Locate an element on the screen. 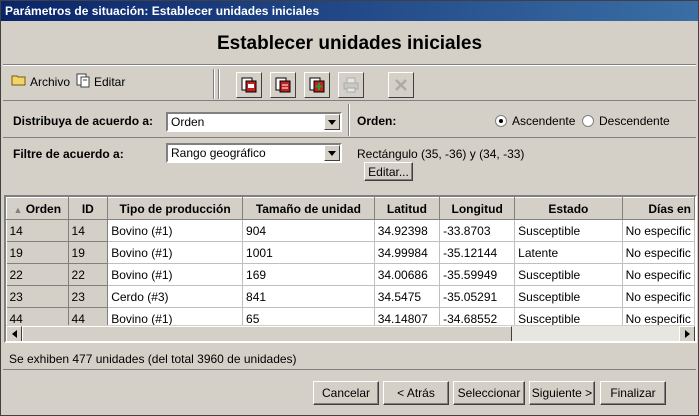 The width and height of the screenshot is (699, 416). cell-tamano: 841 is located at coordinates (308, 296).